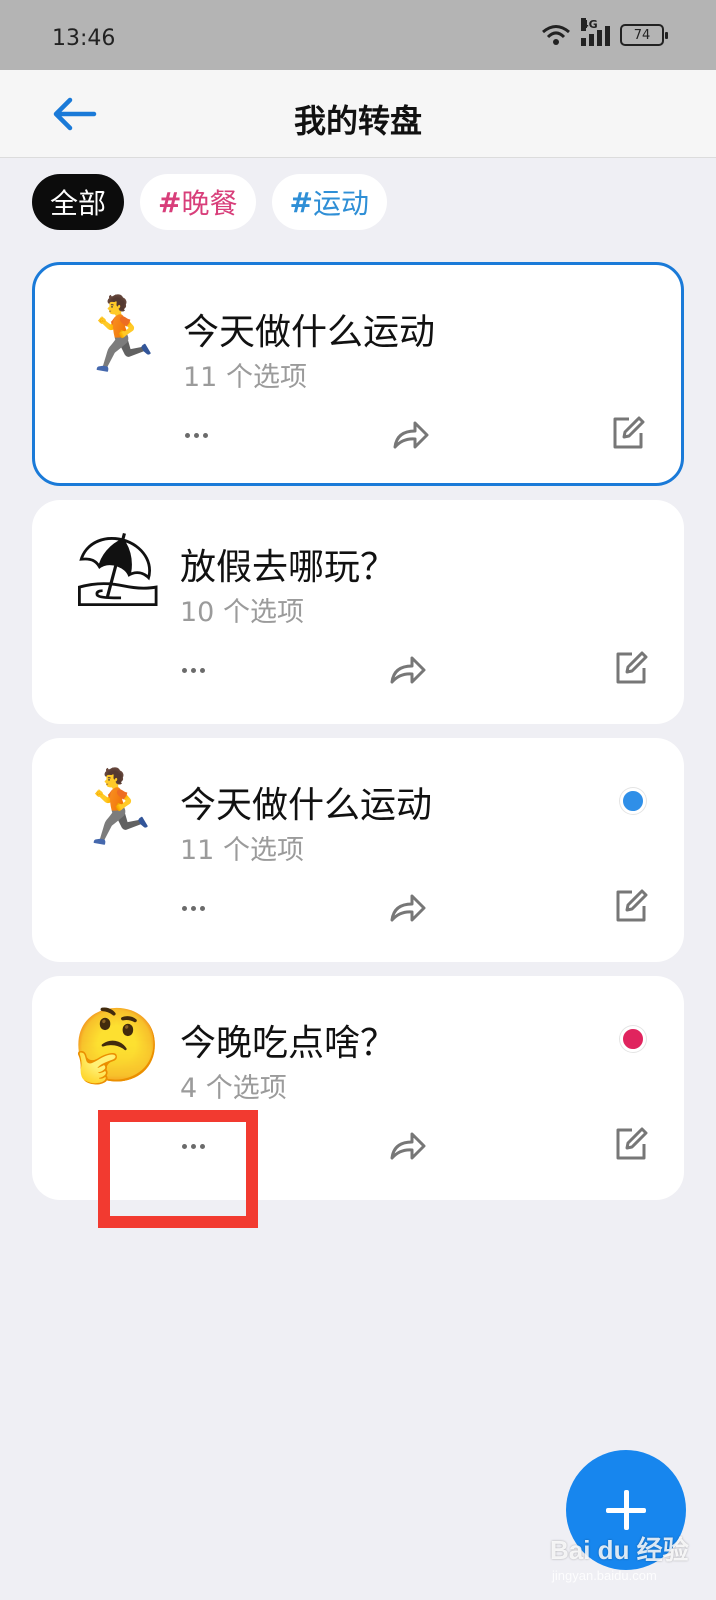 This screenshot has height=1600, width=716. Describe the element at coordinates (233, 1088) in the screenshot. I see `card-option-count: 4 个选项` at that location.